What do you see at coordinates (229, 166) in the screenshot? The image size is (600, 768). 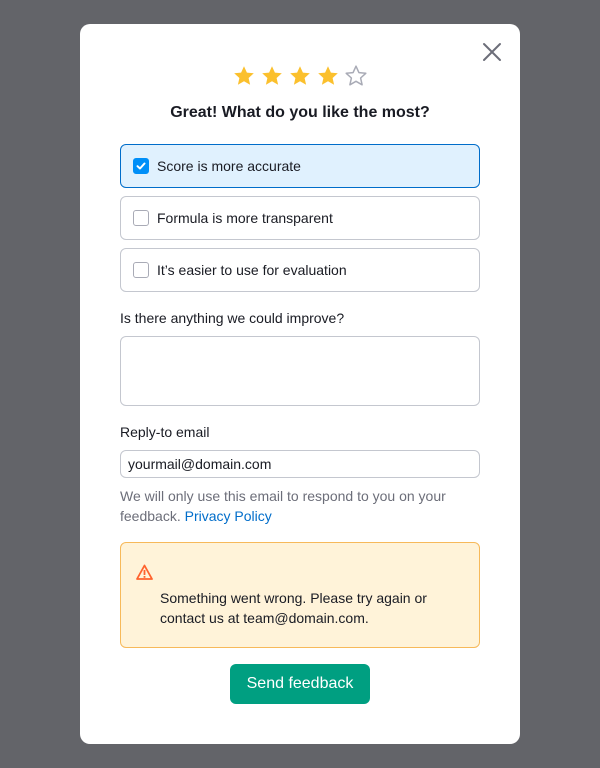 I see `option-label: Score is more accurate` at bounding box center [229, 166].